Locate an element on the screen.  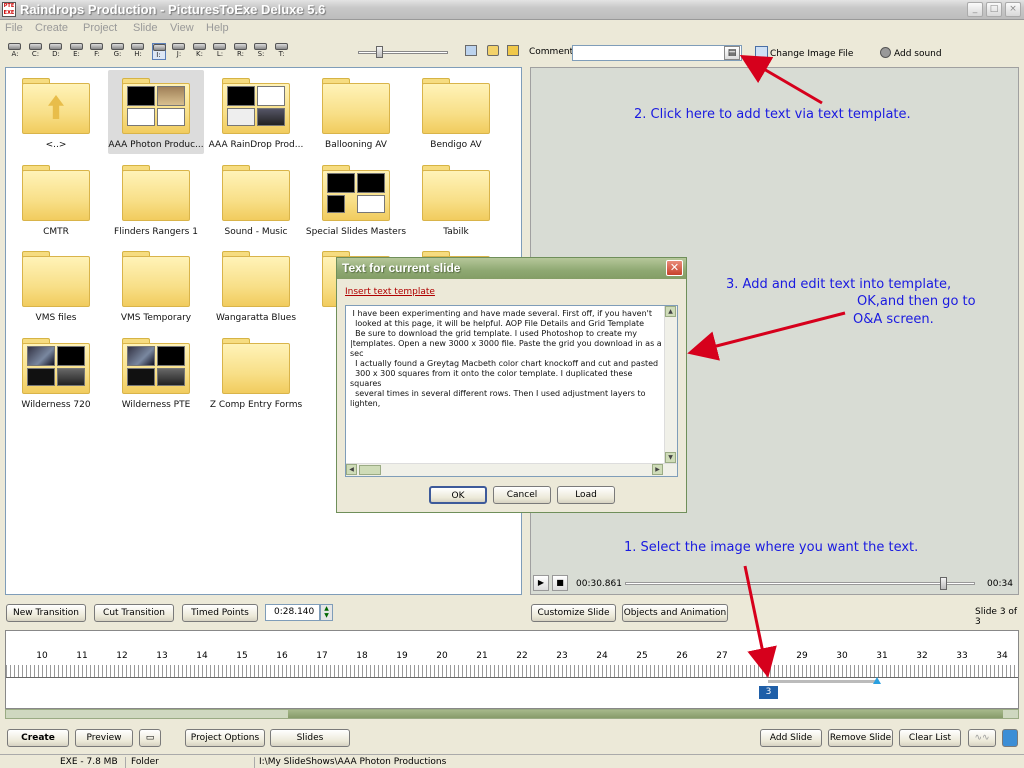
arrow-to-timeline-slide is located at coordinates (760, 621).